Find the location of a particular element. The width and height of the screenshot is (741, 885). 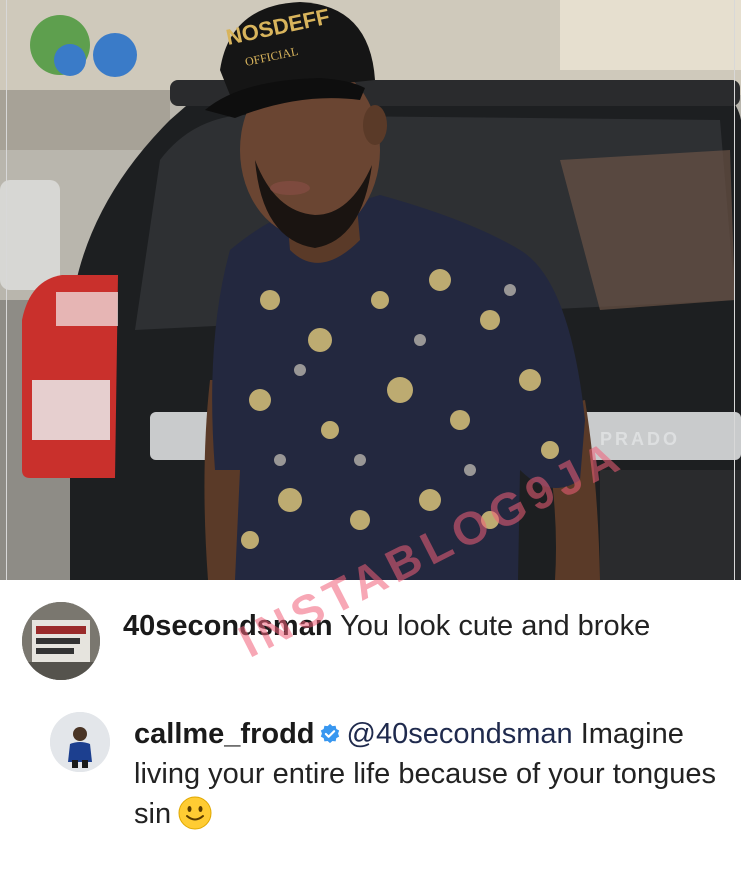

comment-text-block: 40secondsman You look cute and broke is located at coordinates (418, 626).